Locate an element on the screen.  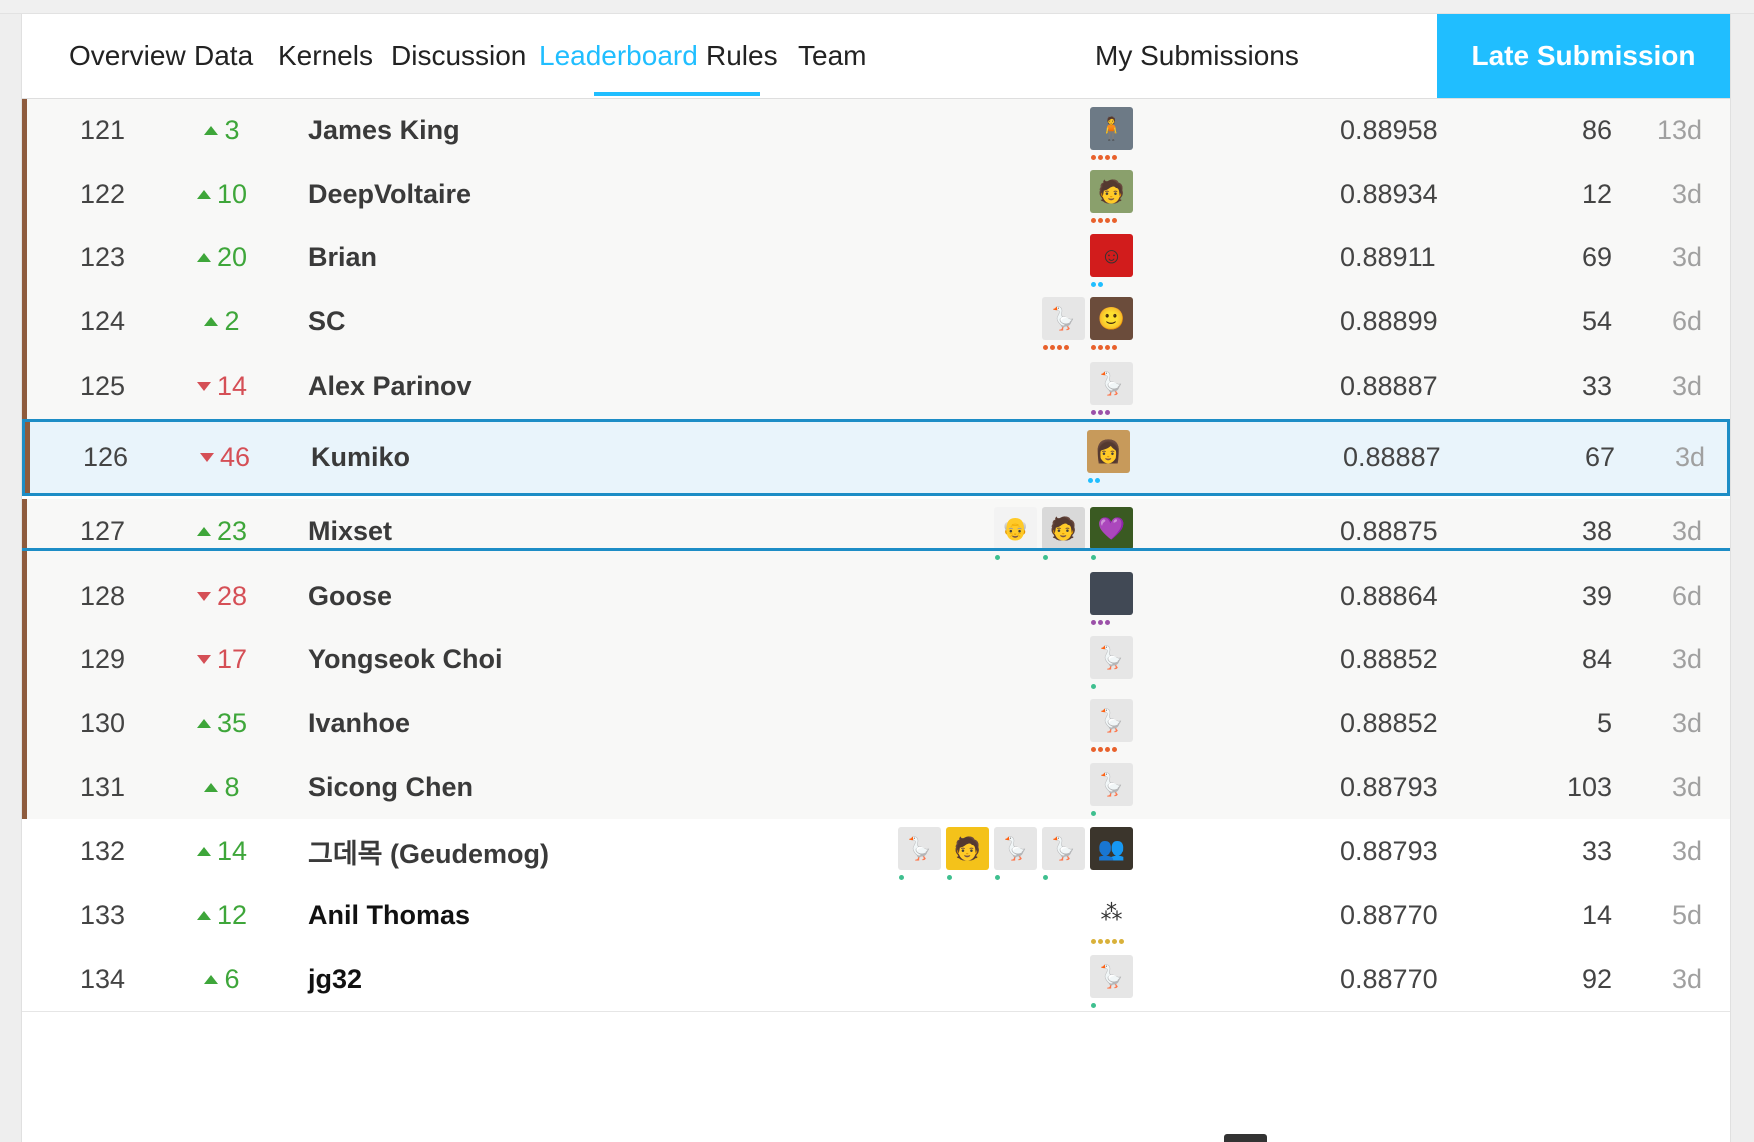
rank-change: 14 is located at coordinates (222, 851).